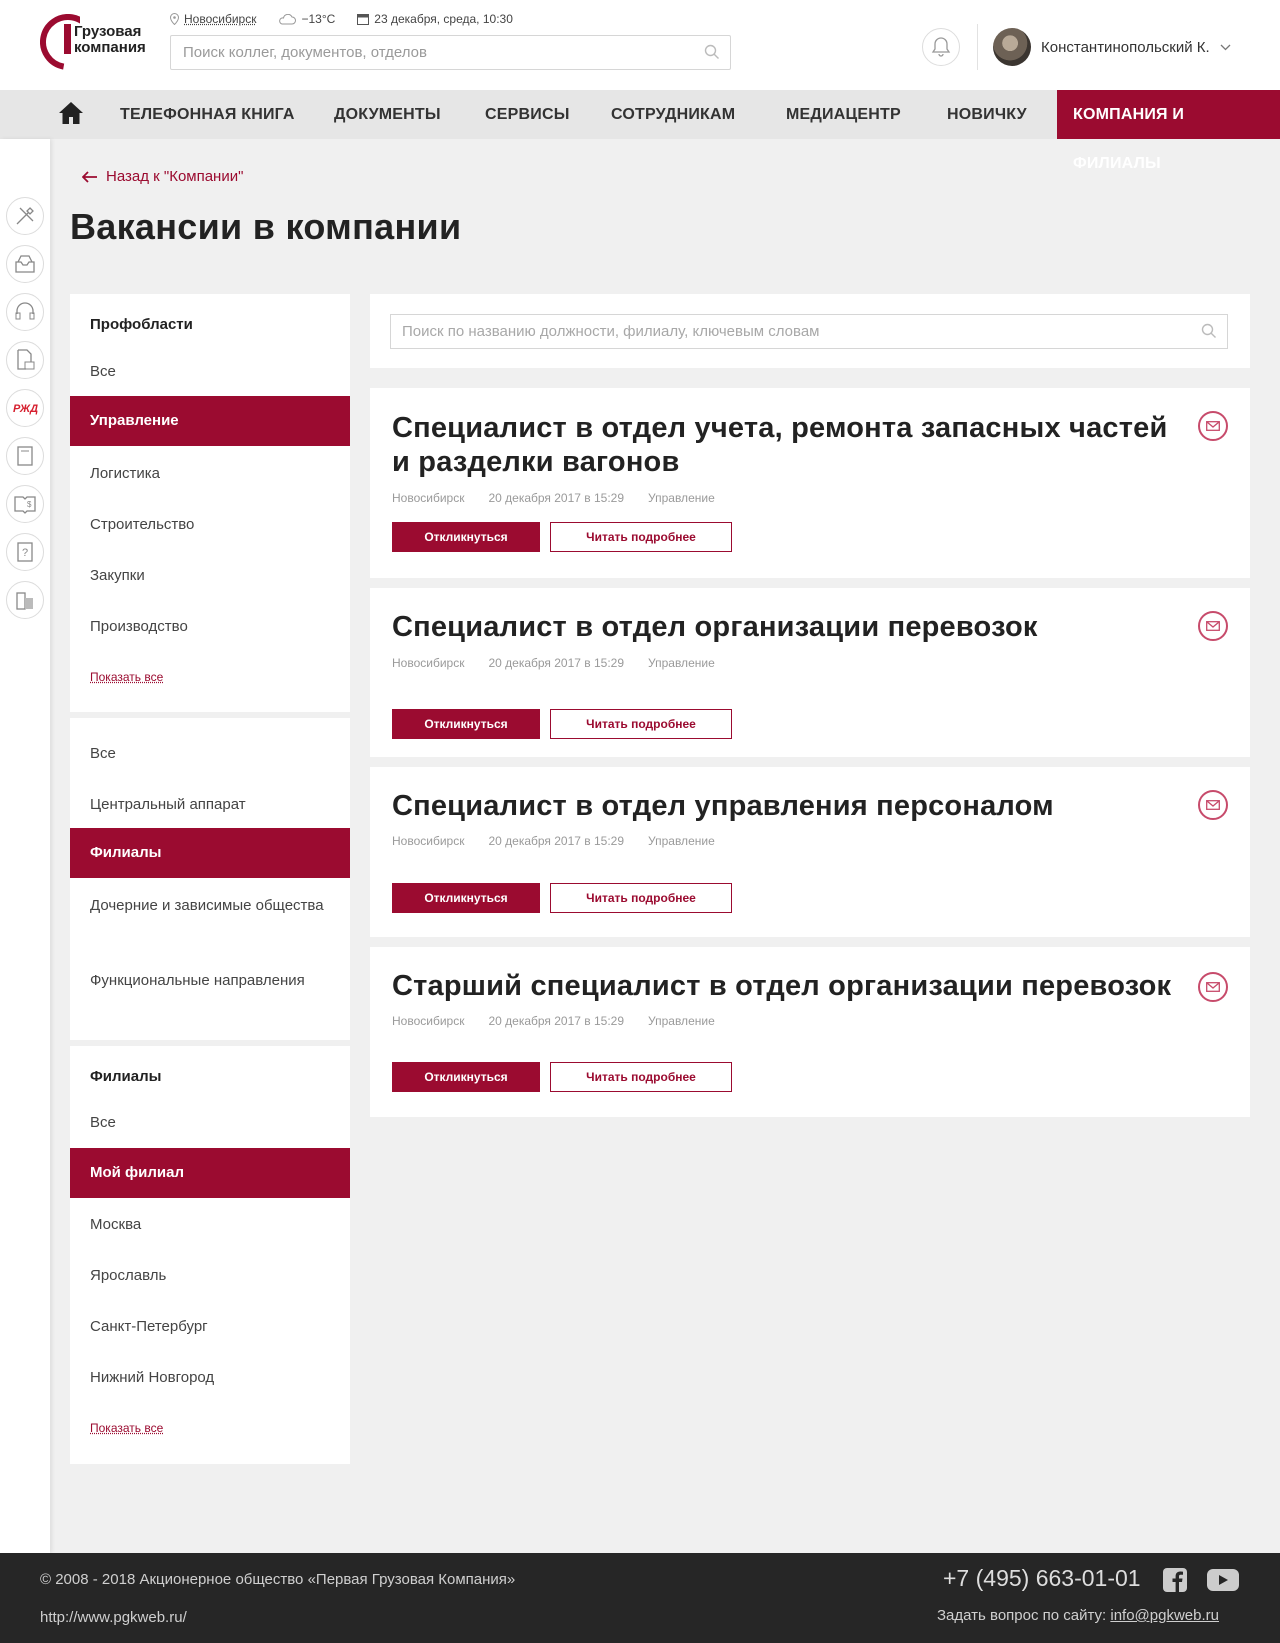 This screenshot has width=1280, height=1643. Describe the element at coordinates (207, 114) in the screenshot. I see `nav-item-phonebook: ТЕЛЕФОННАЯ КНИГА` at that location.